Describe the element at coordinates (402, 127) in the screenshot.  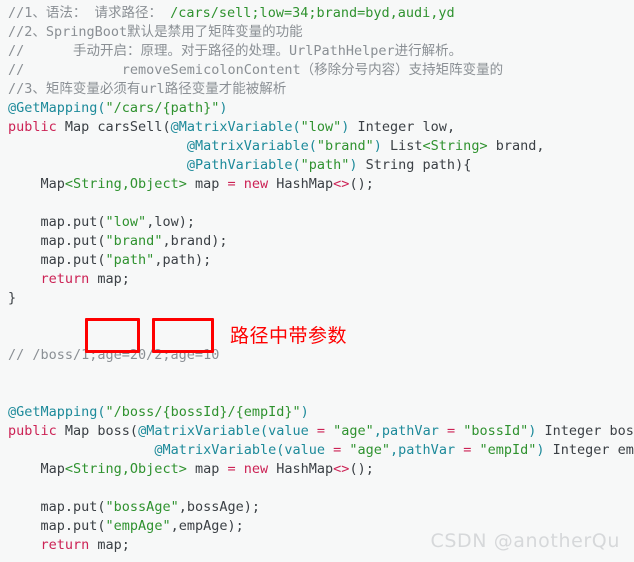
I see `code-token-plain: Integer low,` at that location.